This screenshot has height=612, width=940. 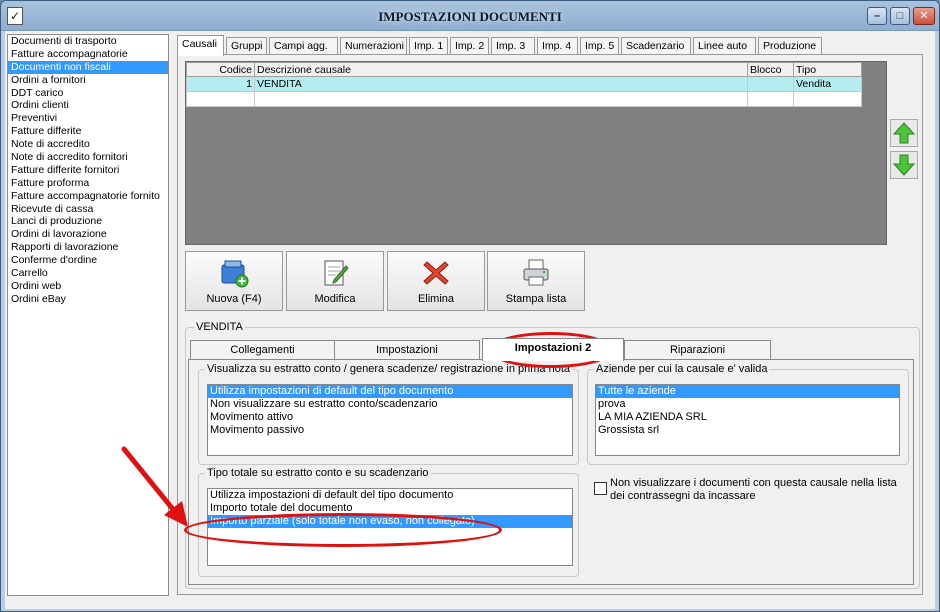 What do you see at coordinates (234, 299) in the screenshot?
I see `nuova-label: Nuova (F4)` at bounding box center [234, 299].